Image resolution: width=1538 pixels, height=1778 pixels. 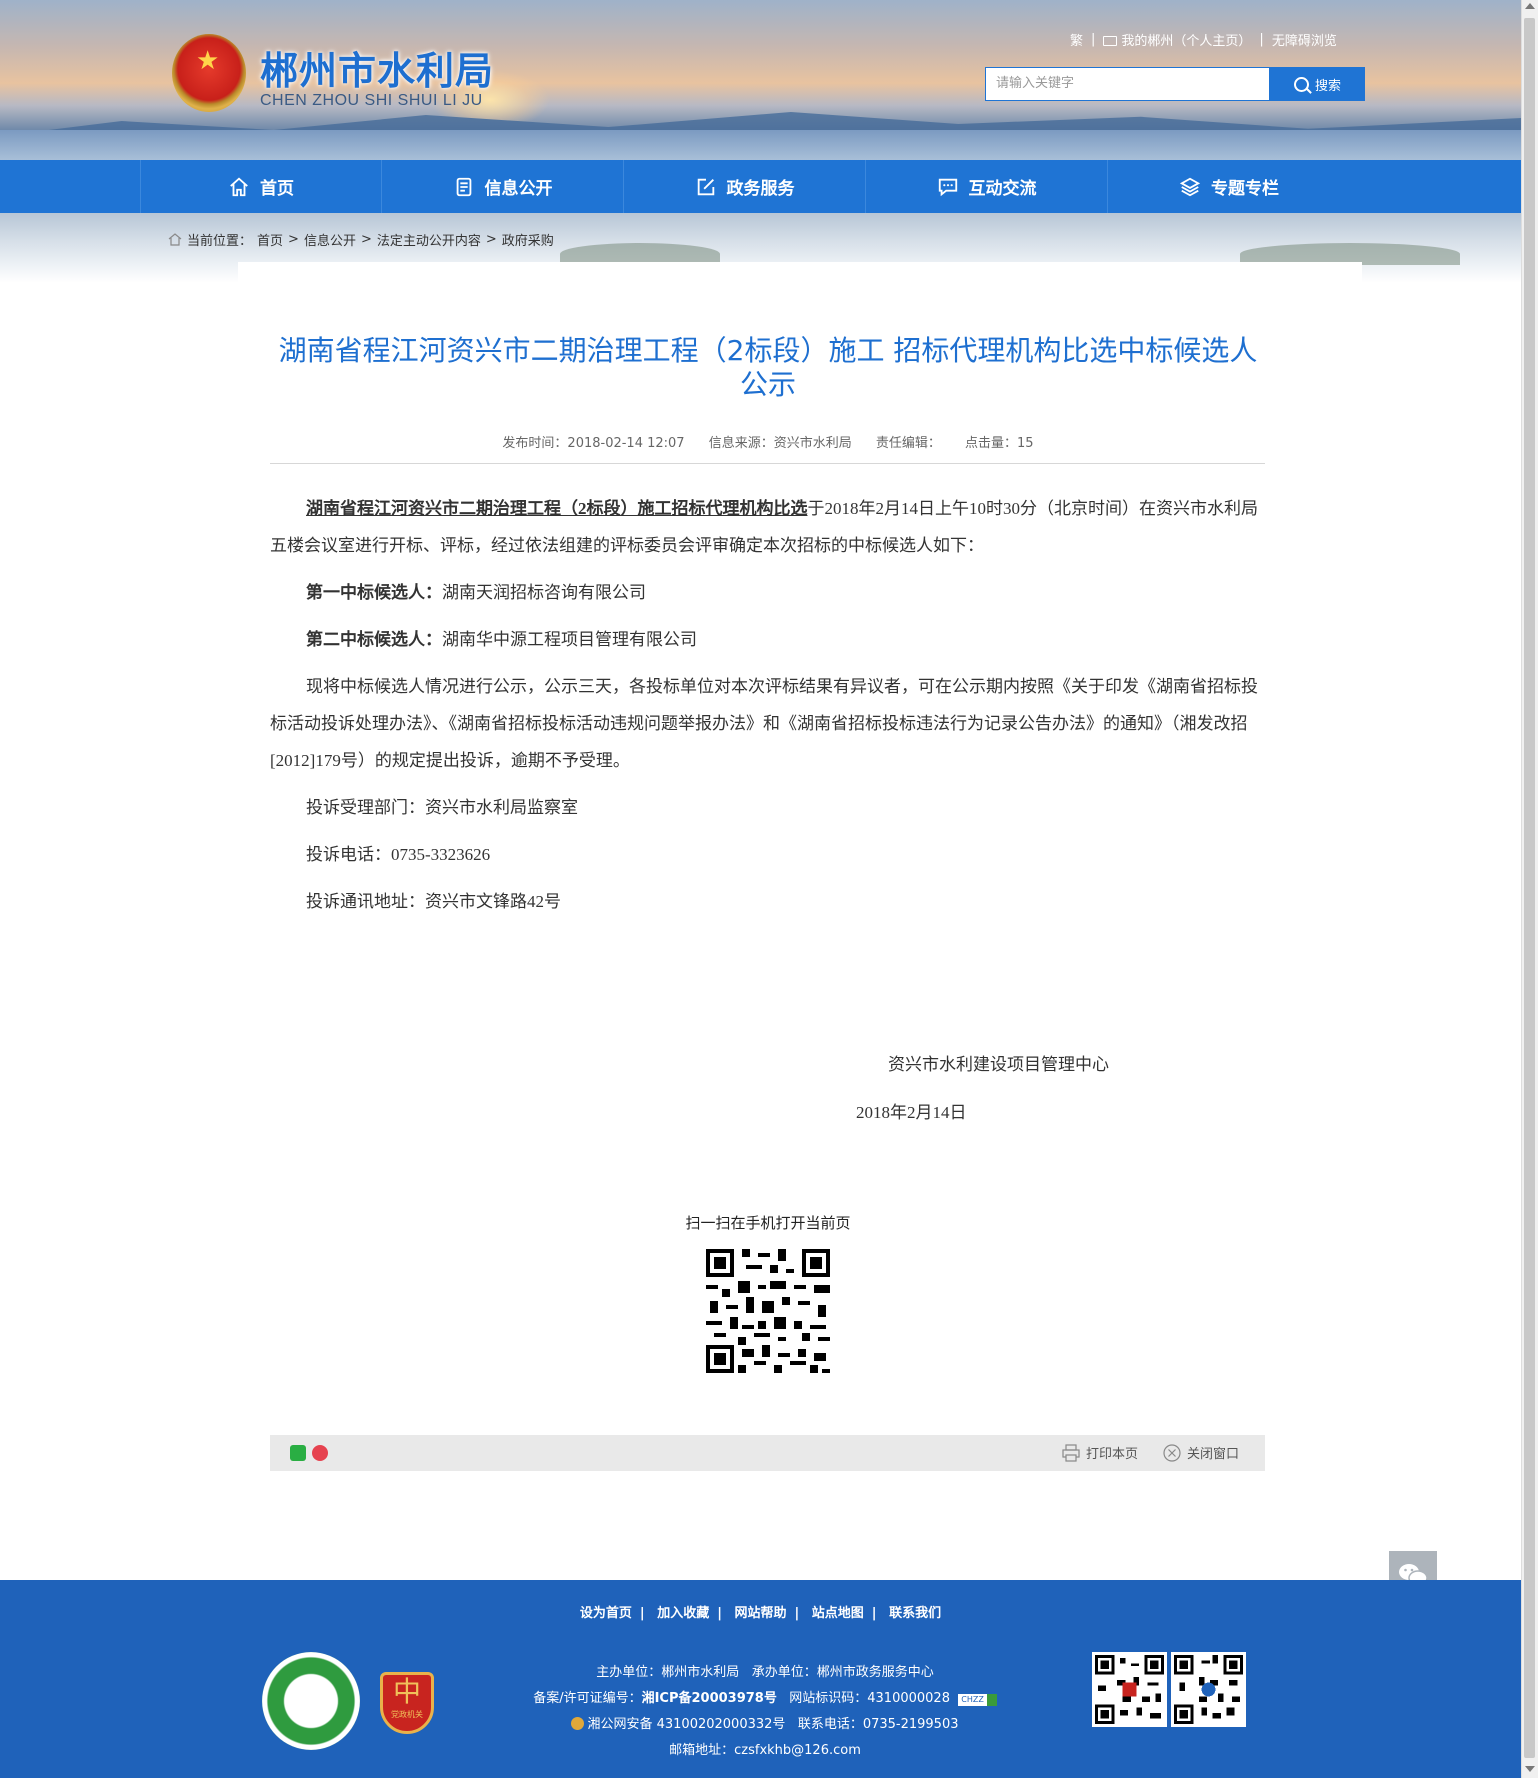 I want to click on title-divider, so click(x=767, y=463).